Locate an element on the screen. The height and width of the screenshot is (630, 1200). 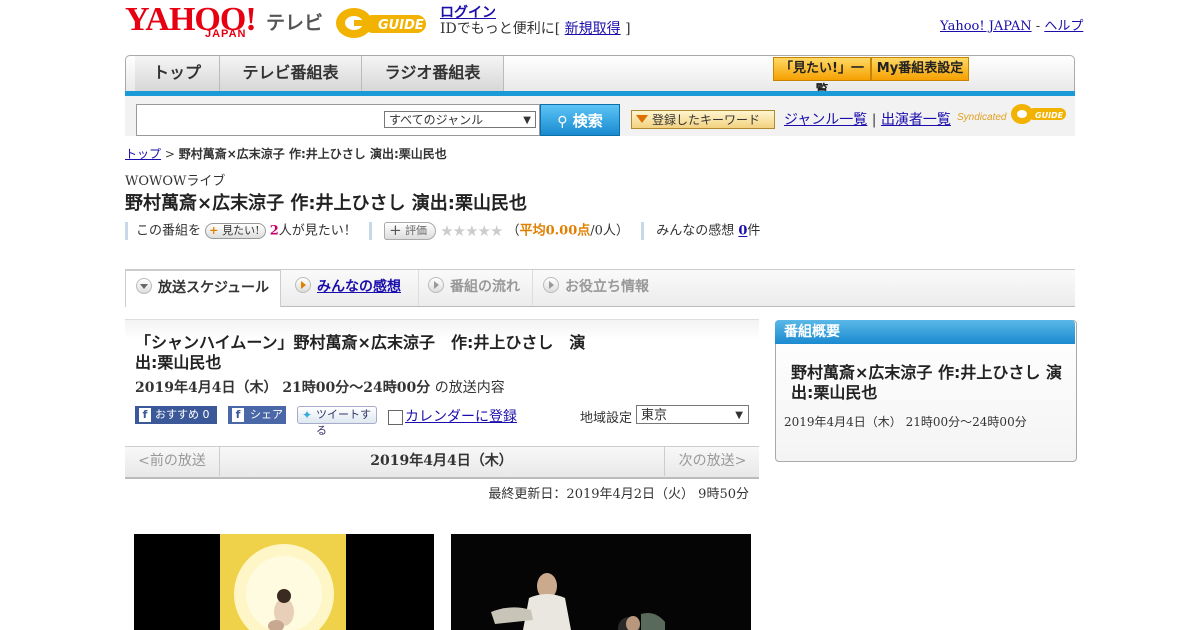
calendar-register-link: カレンダーに登録 is located at coordinates (461, 417).